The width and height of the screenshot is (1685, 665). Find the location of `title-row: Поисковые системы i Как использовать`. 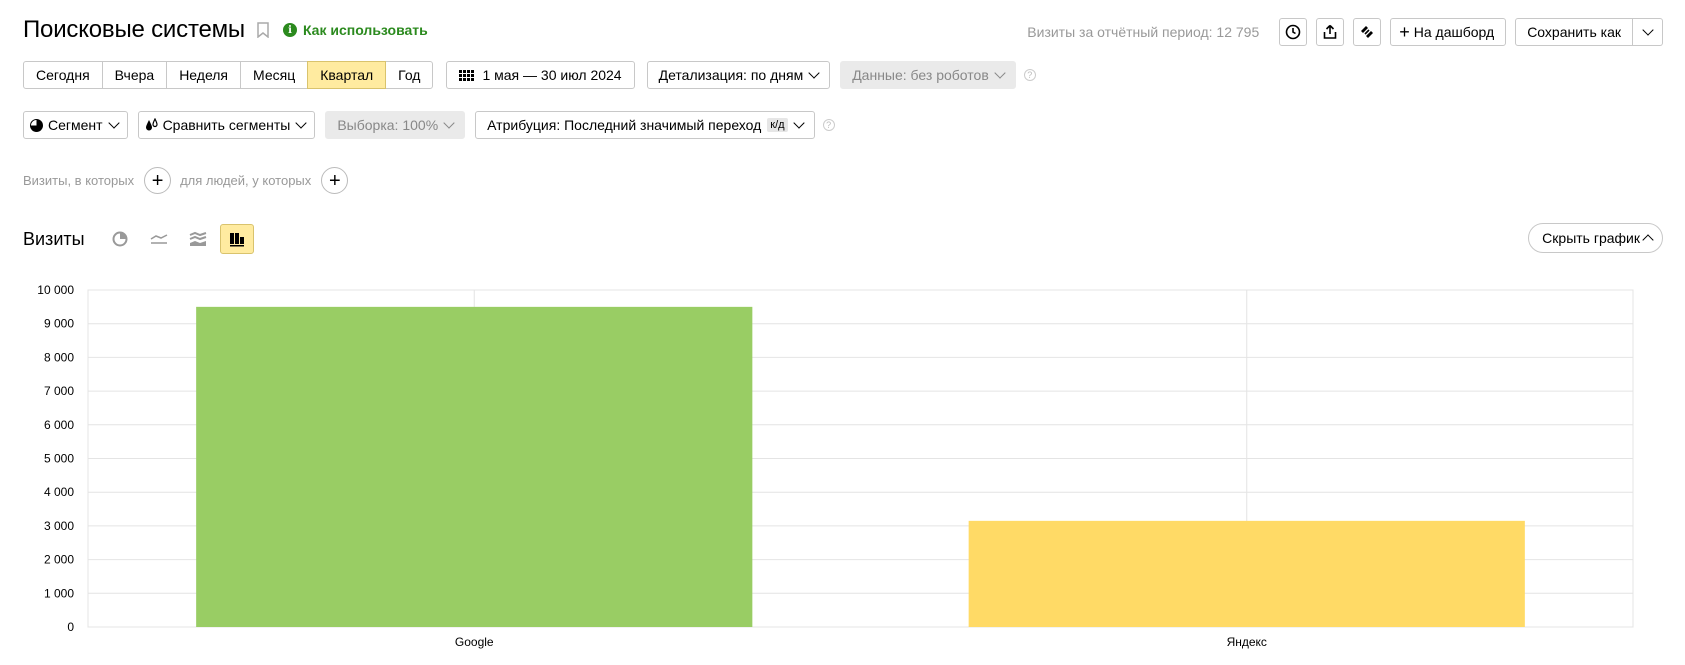

title-row: Поисковые системы i Как использовать is located at coordinates (225, 30).